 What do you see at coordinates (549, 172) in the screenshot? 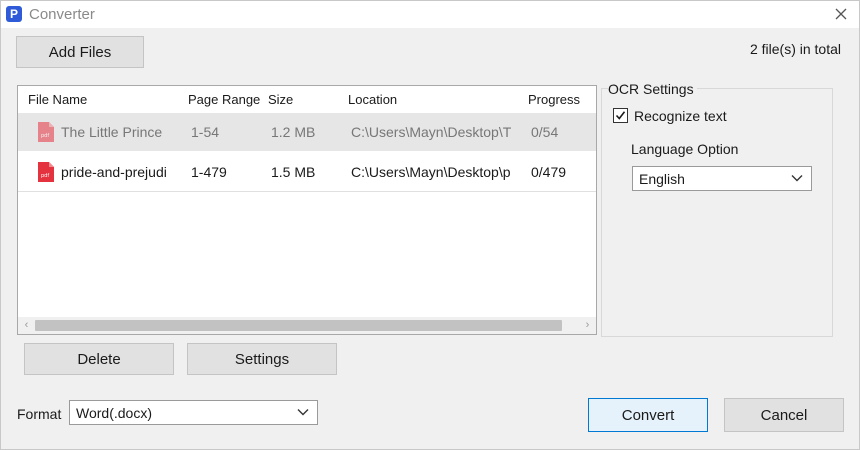
I see `file-progress: 0/479` at bounding box center [549, 172].